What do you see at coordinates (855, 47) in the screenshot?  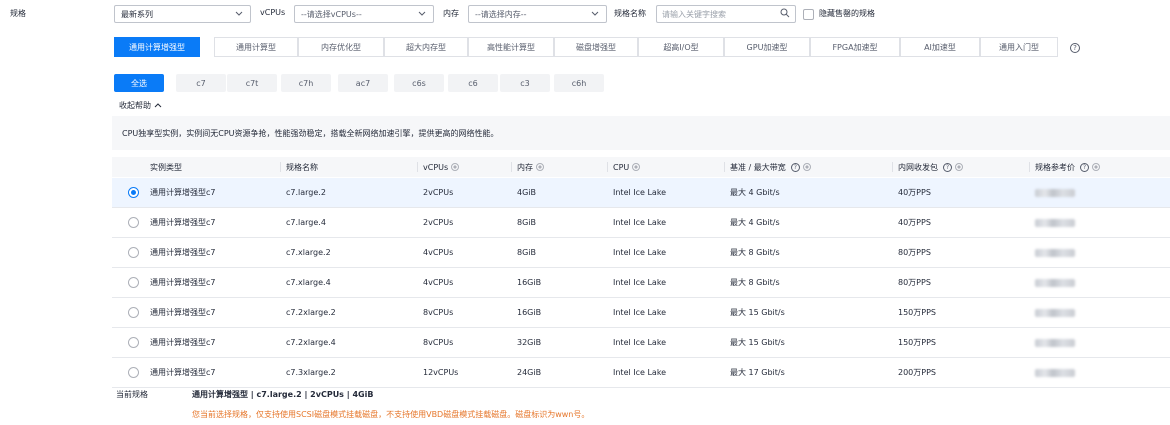 I see `category-tab-fpga: FPGA加速型` at bounding box center [855, 47].